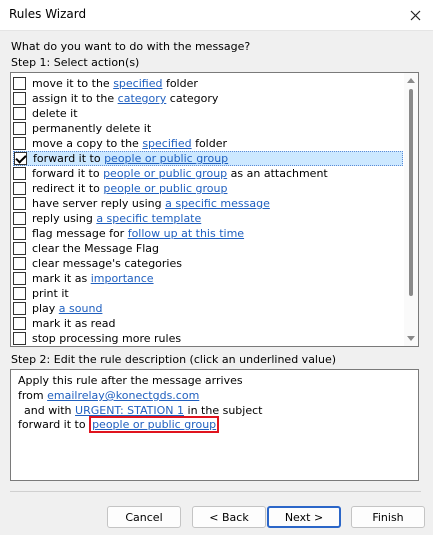 The width and height of the screenshot is (433, 535). What do you see at coordinates (186, 233) in the screenshot?
I see `action-link: follow up at this time` at bounding box center [186, 233].